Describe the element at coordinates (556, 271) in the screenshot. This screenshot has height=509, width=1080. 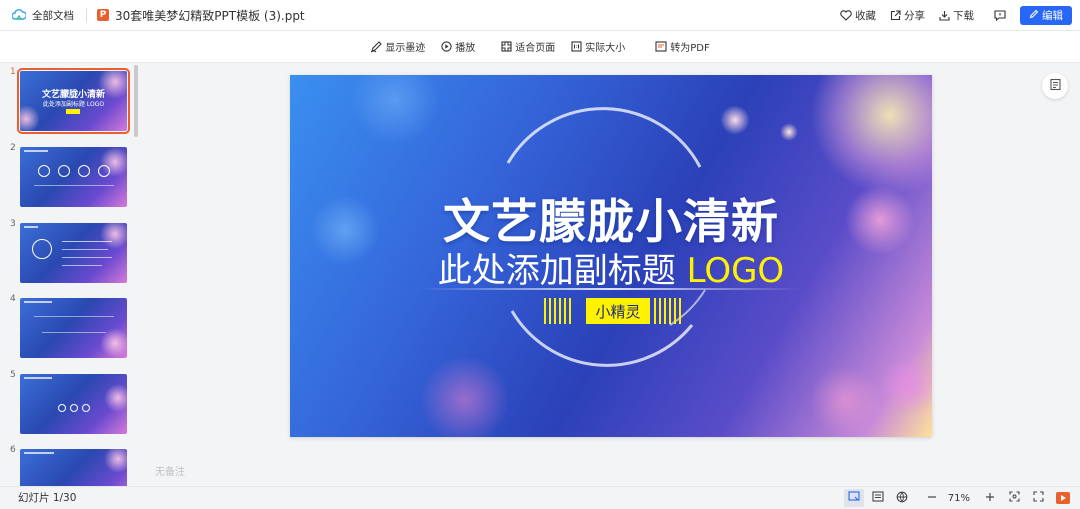
I see `subtitle-text: 此处添加副标题` at that location.